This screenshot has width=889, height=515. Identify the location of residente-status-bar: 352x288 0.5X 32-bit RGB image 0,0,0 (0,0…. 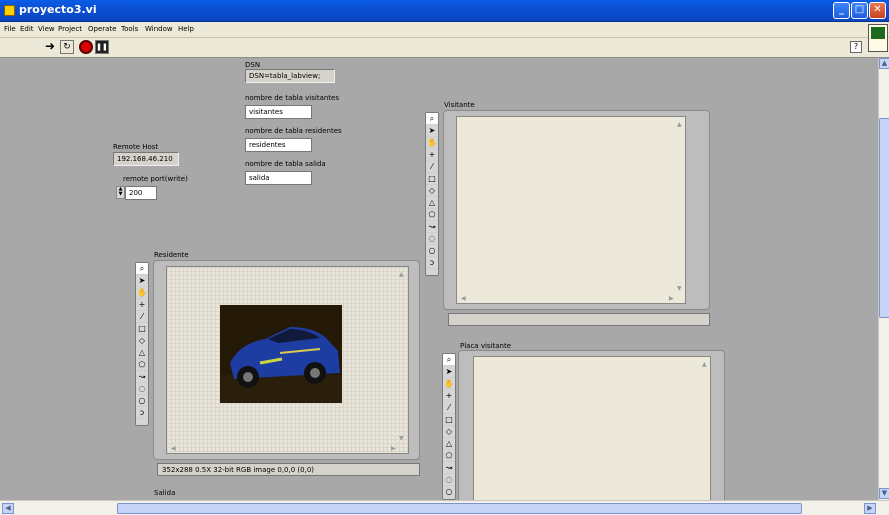
(288, 469).